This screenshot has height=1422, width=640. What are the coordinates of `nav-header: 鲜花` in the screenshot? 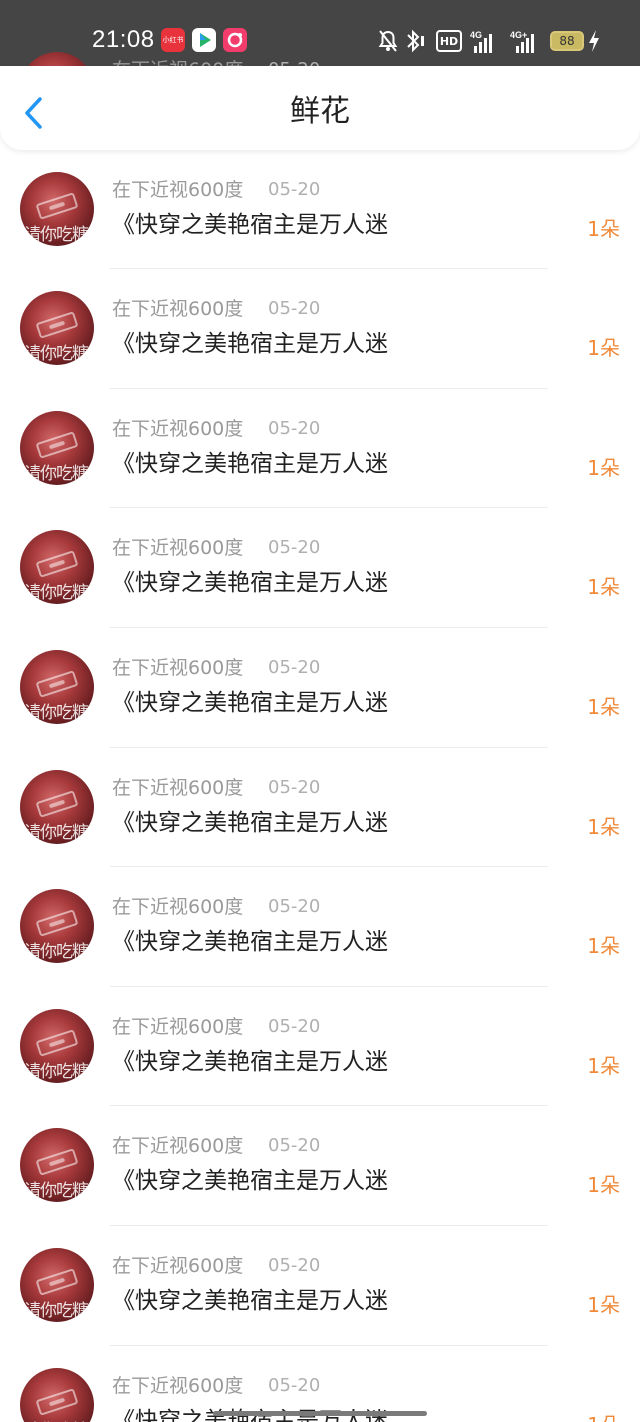 It's located at (320, 108).